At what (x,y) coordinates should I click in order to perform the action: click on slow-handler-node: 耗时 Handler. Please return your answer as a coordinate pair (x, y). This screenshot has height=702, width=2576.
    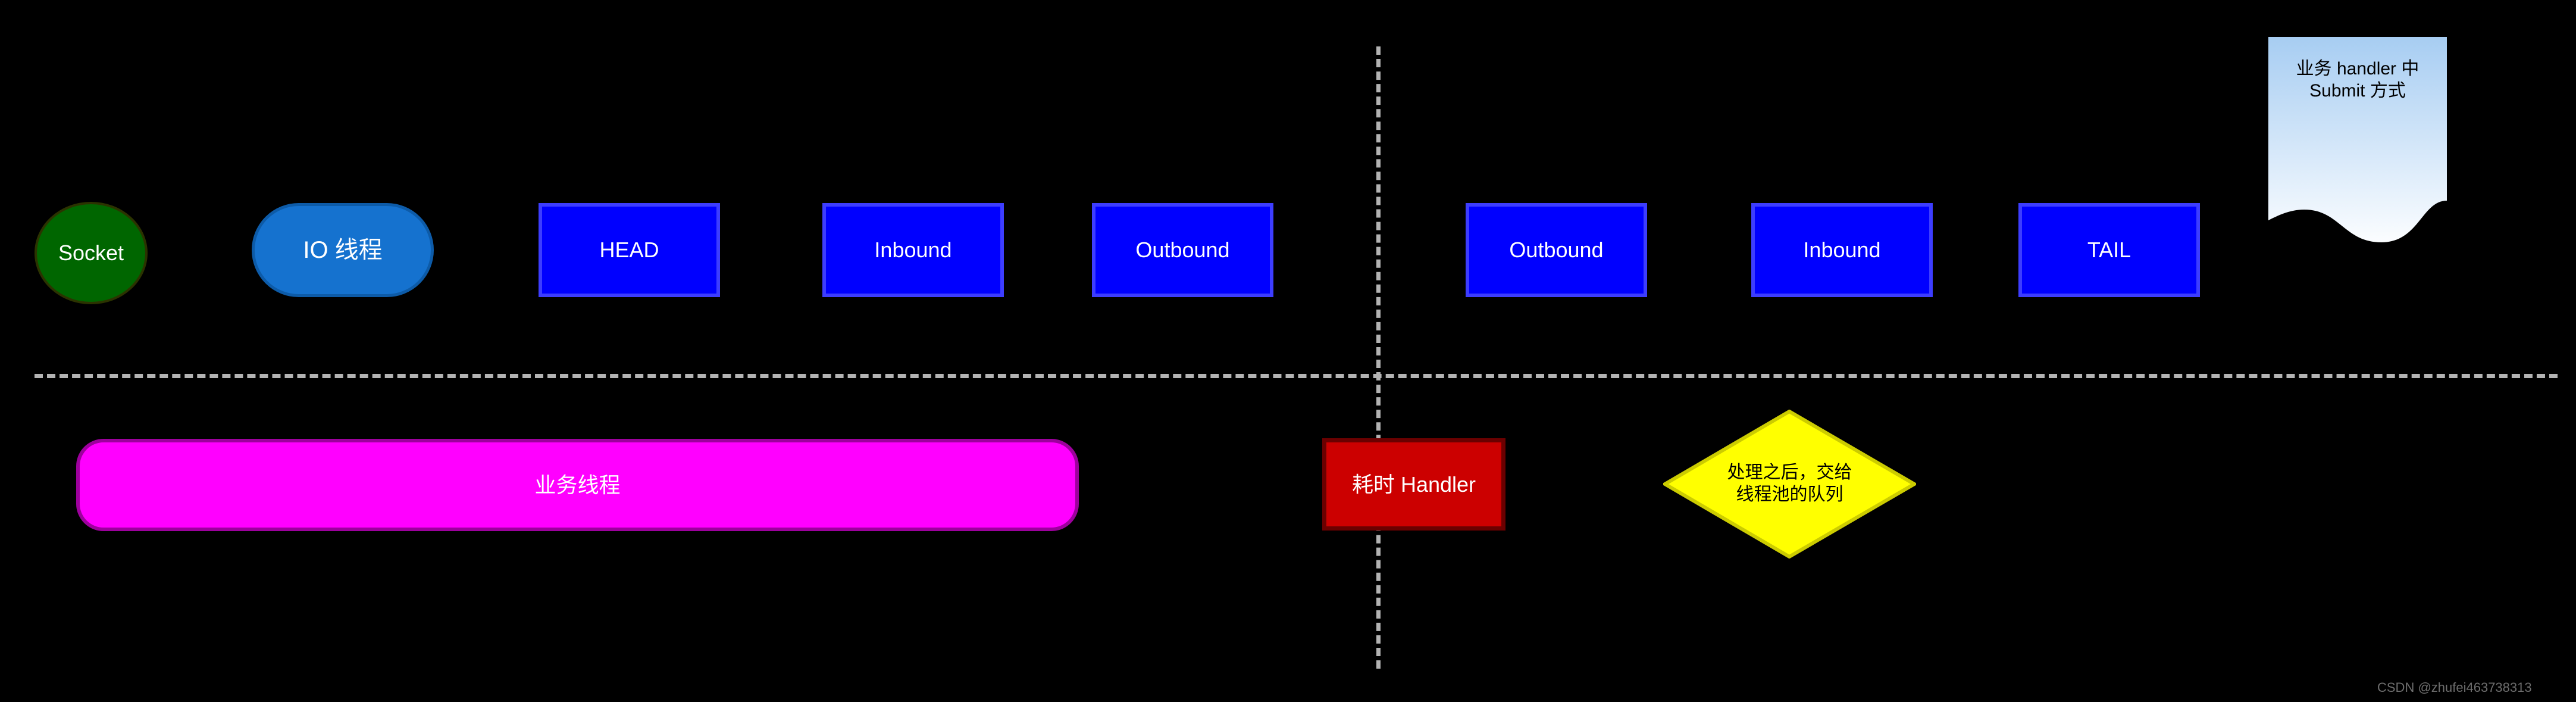
    Looking at the image, I should click on (1413, 484).